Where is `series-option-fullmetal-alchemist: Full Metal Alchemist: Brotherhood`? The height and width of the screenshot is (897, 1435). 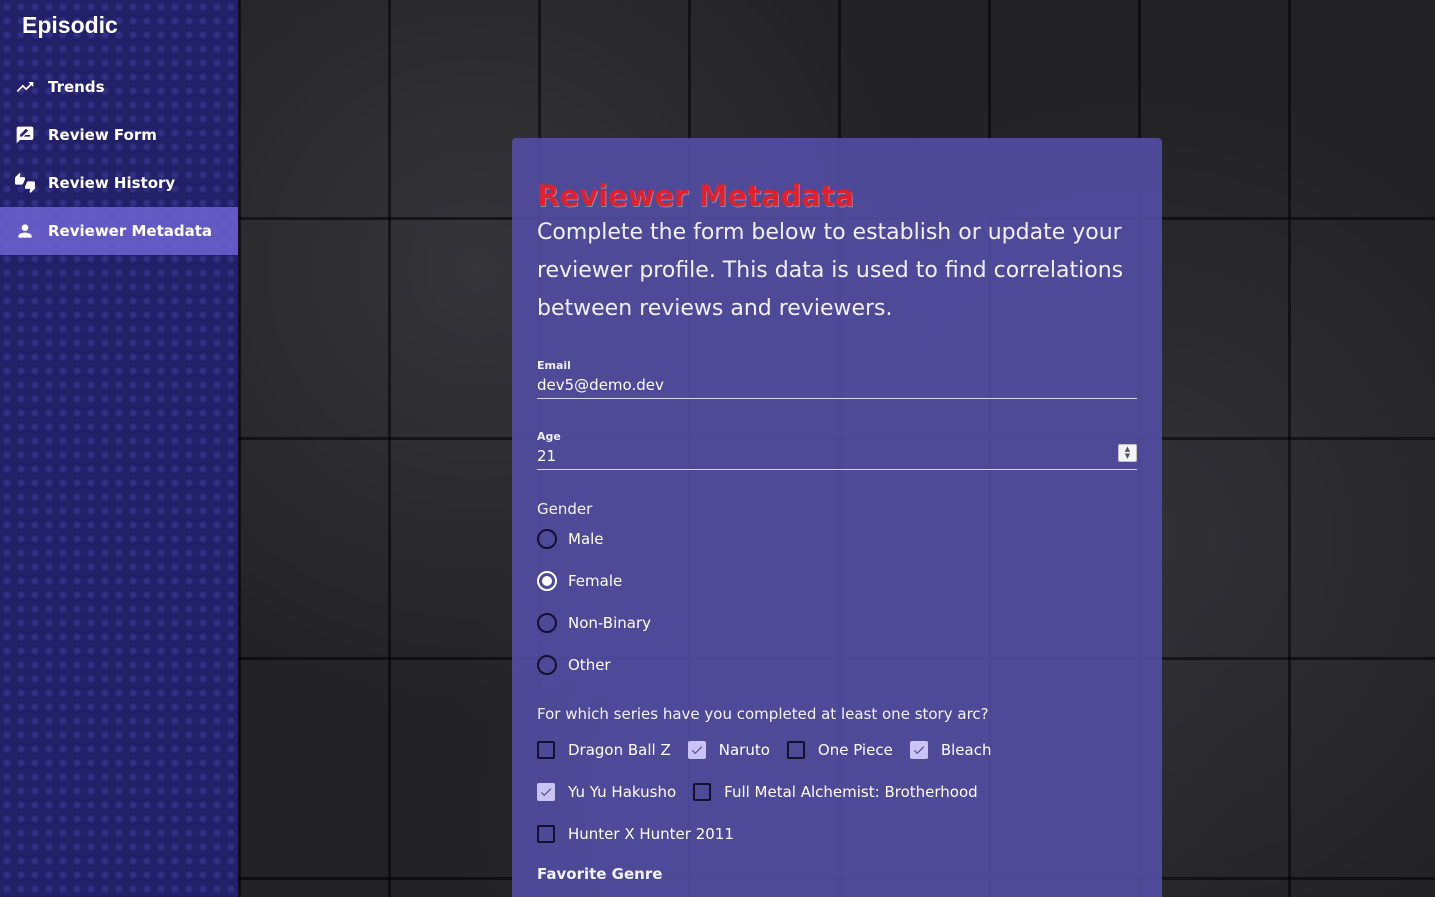 series-option-fullmetal-alchemist: Full Metal Alchemist: Brotherhood is located at coordinates (835, 792).